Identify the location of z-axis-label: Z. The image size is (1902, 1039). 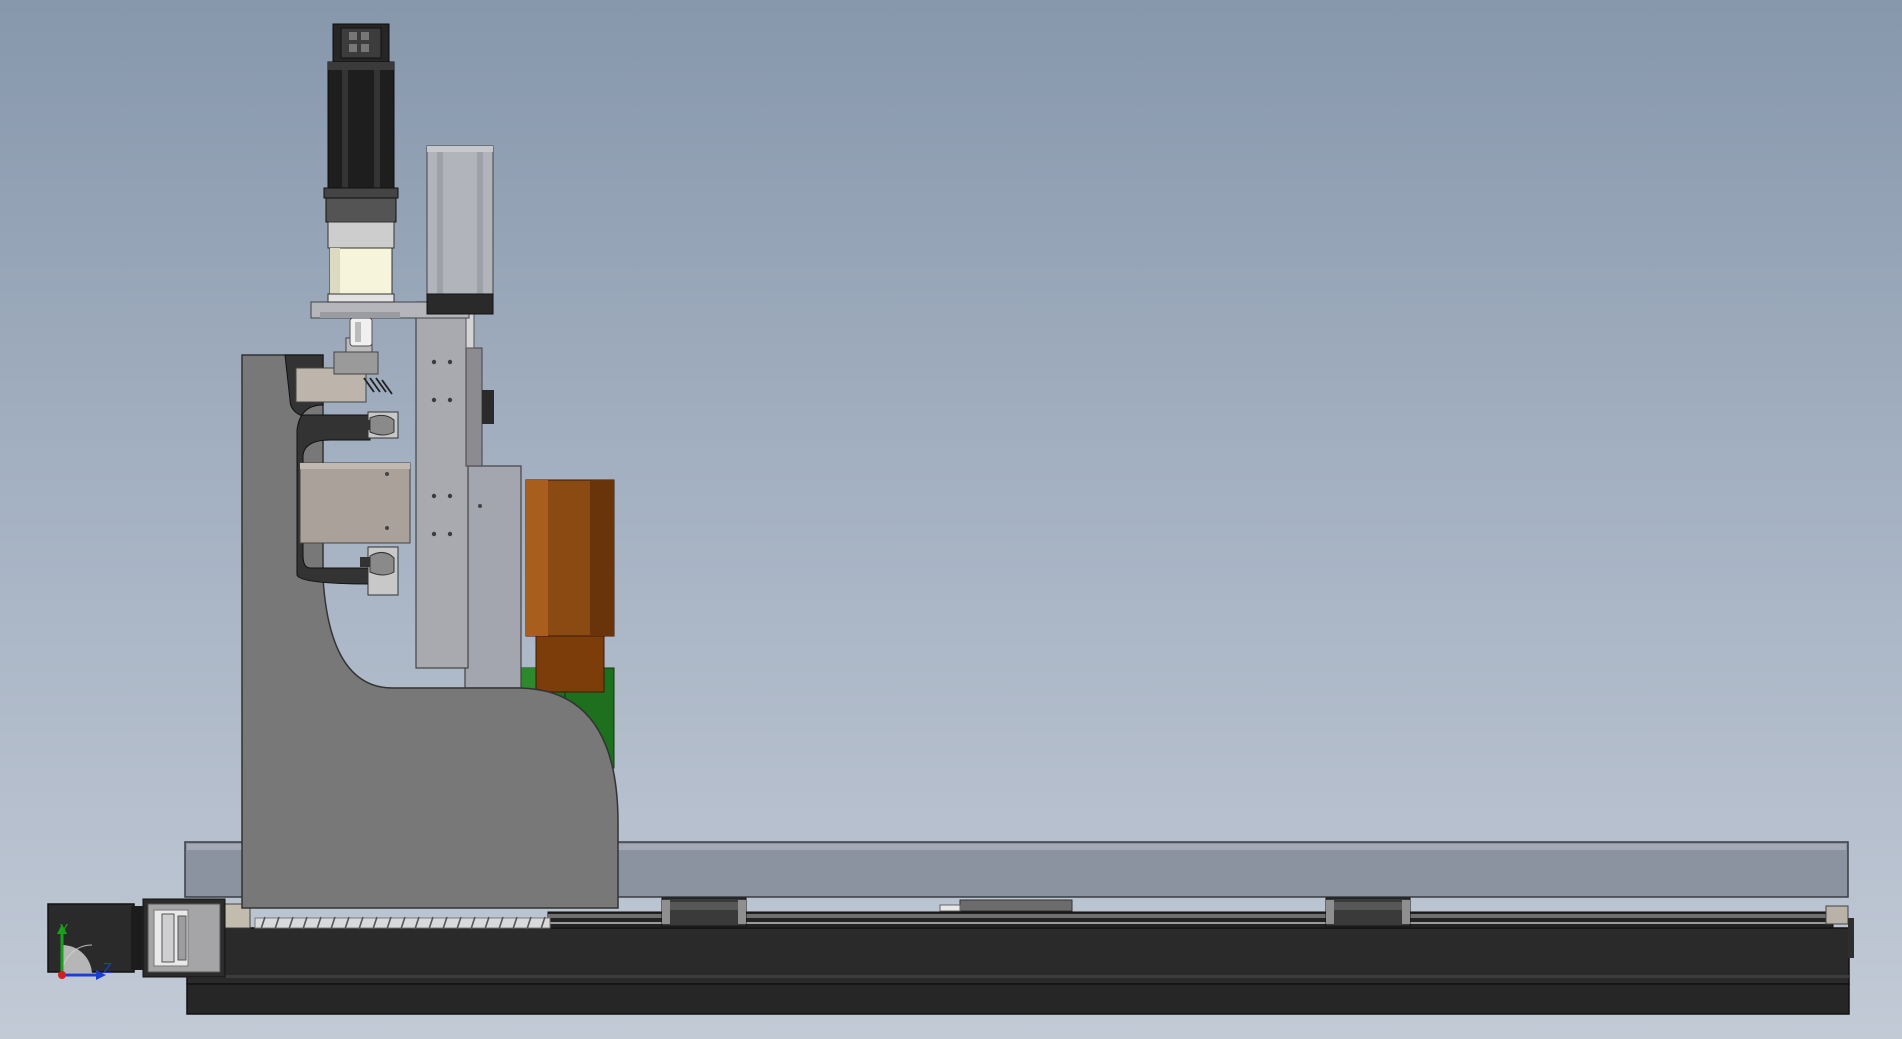
(107, 969).